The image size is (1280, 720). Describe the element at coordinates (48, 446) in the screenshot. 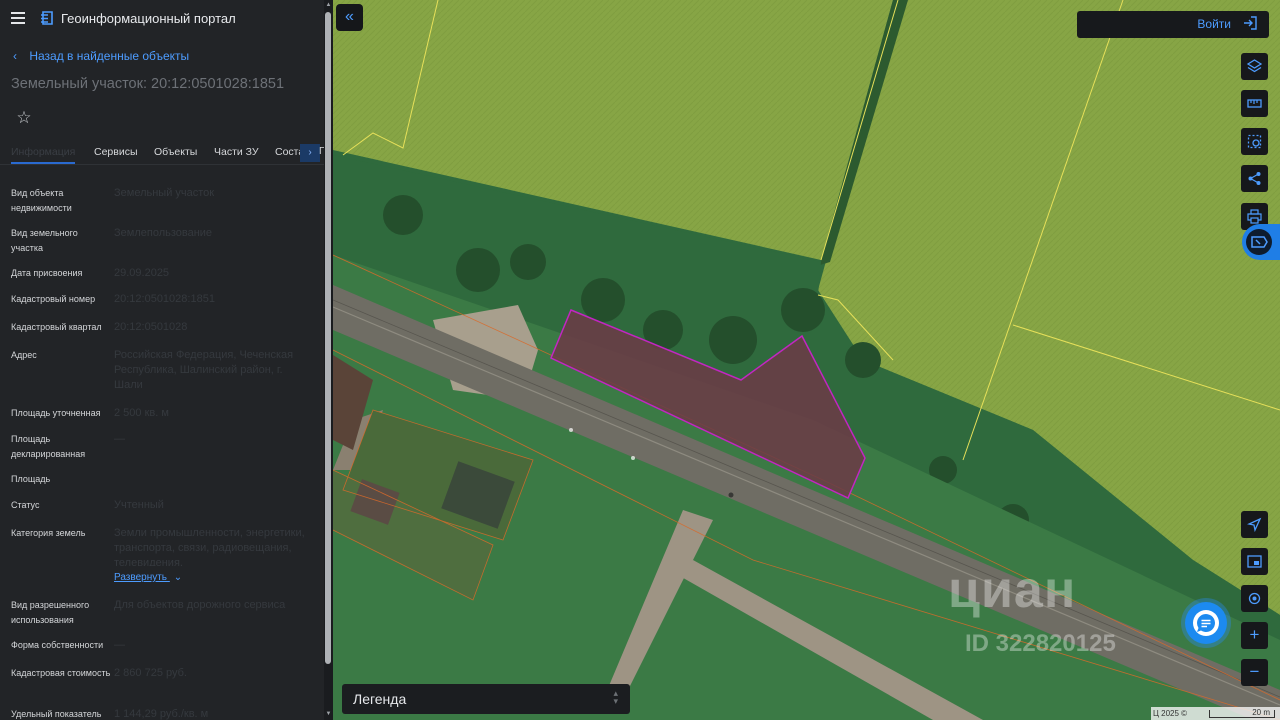

I see `property-label: Площадь декларированная` at that location.